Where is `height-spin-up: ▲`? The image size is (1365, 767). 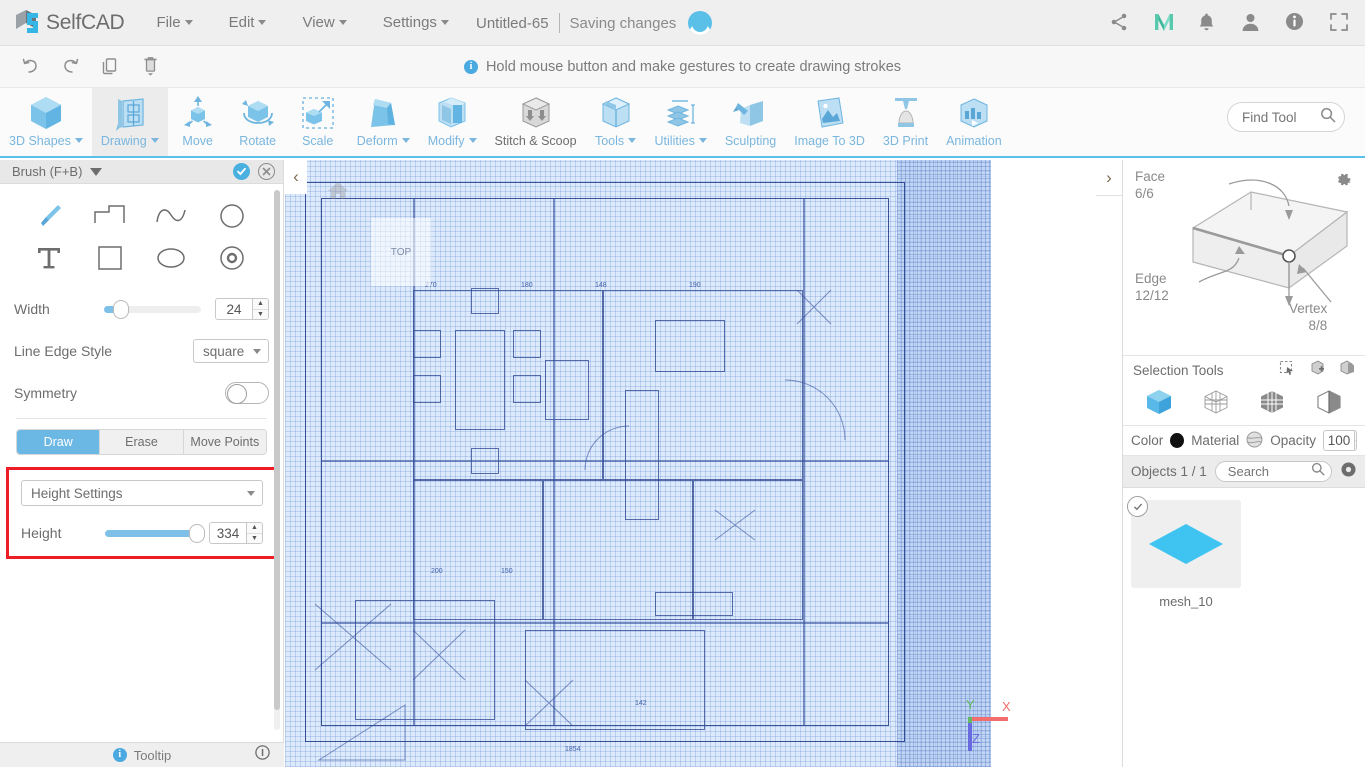 height-spin-up: ▲ is located at coordinates (254, 528).